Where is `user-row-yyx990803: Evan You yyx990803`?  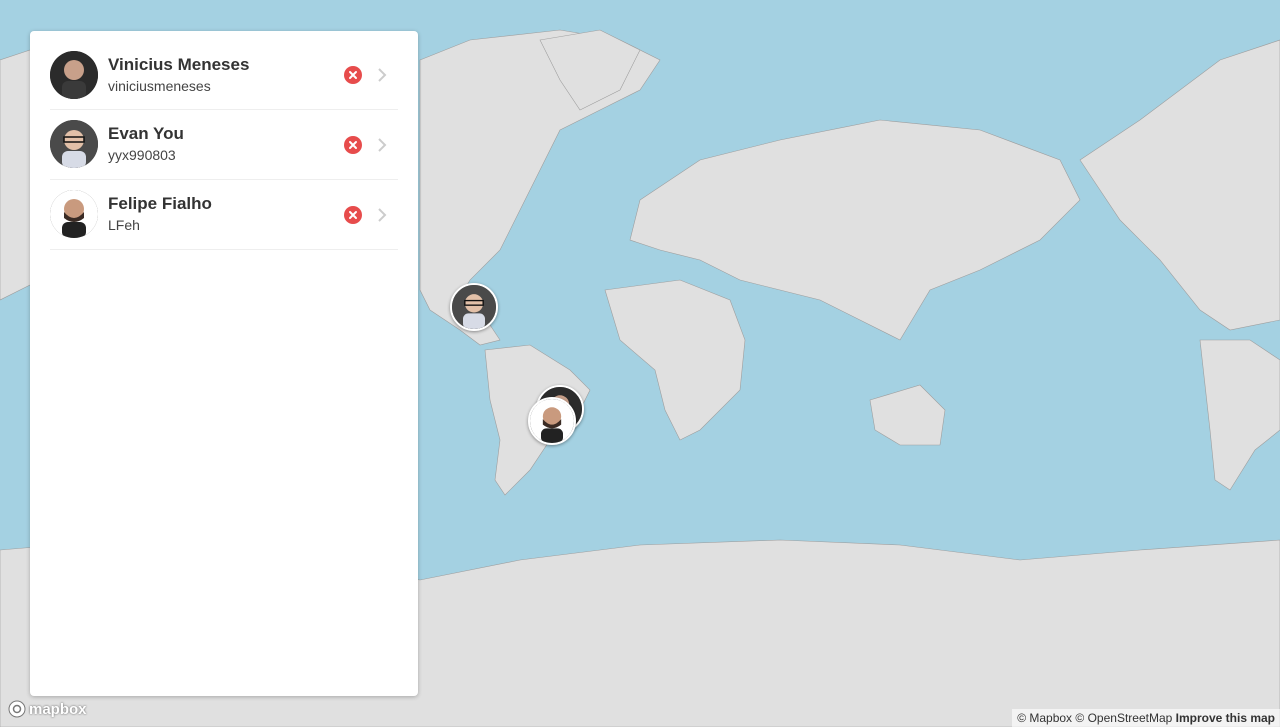 user-row-yyx990803: Evan You yyx990803 is located at coordinates (224, 145).